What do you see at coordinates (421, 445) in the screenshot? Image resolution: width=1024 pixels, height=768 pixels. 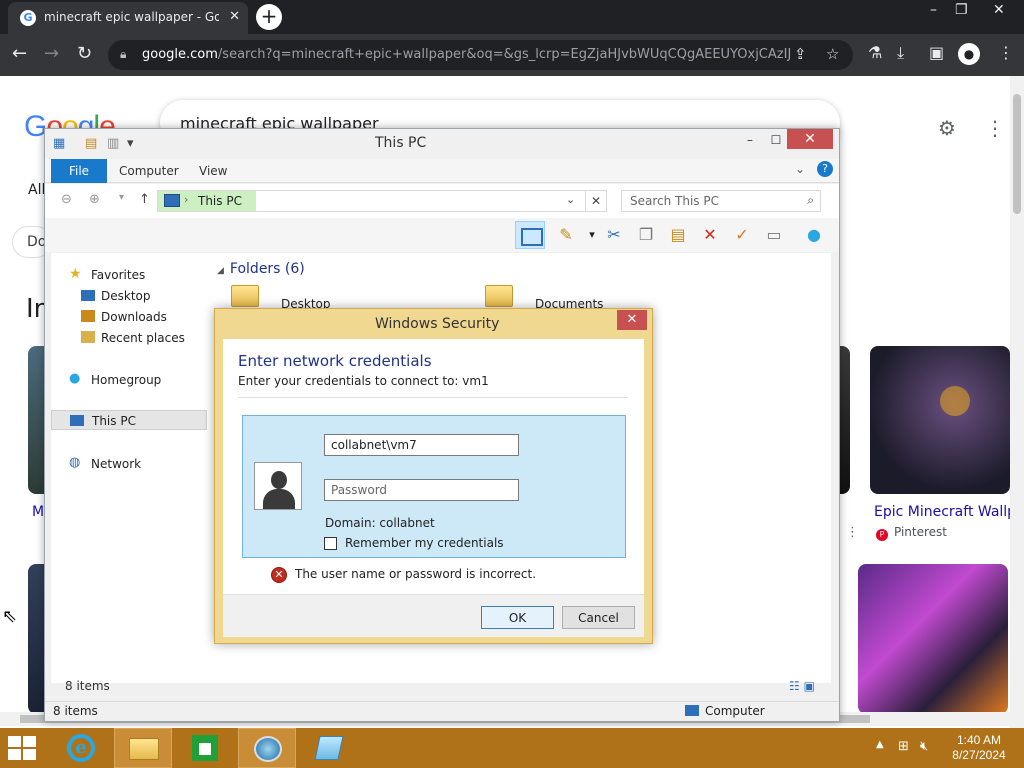 I see `username-input` at bounding box center [421, 445].